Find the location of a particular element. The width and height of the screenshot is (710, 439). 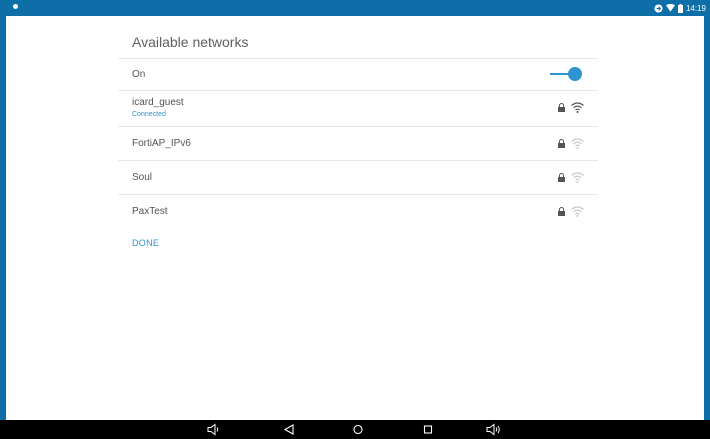

network-status: Connected is located at coordinates (149, 114).